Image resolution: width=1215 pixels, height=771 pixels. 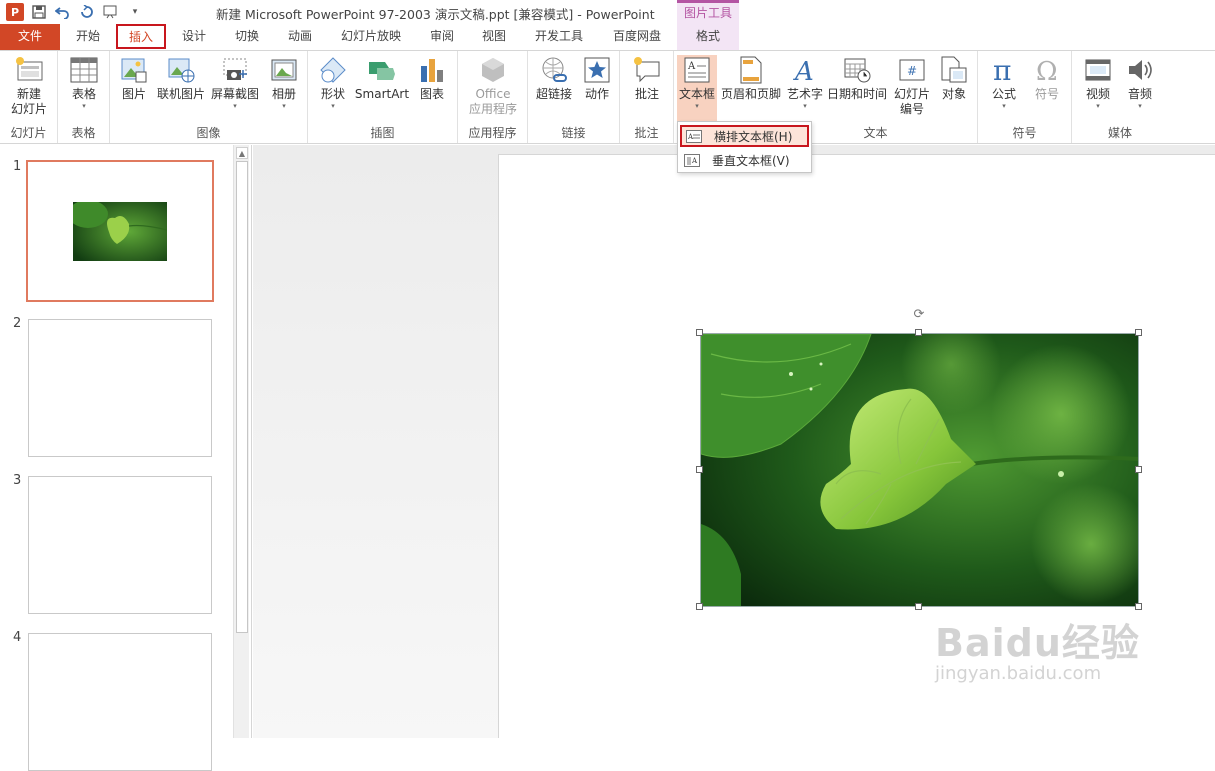 What do you see at coordinates (494, 37) in the screenshot?
I see `tab-view: 视图` at bounding box center [494, 37].